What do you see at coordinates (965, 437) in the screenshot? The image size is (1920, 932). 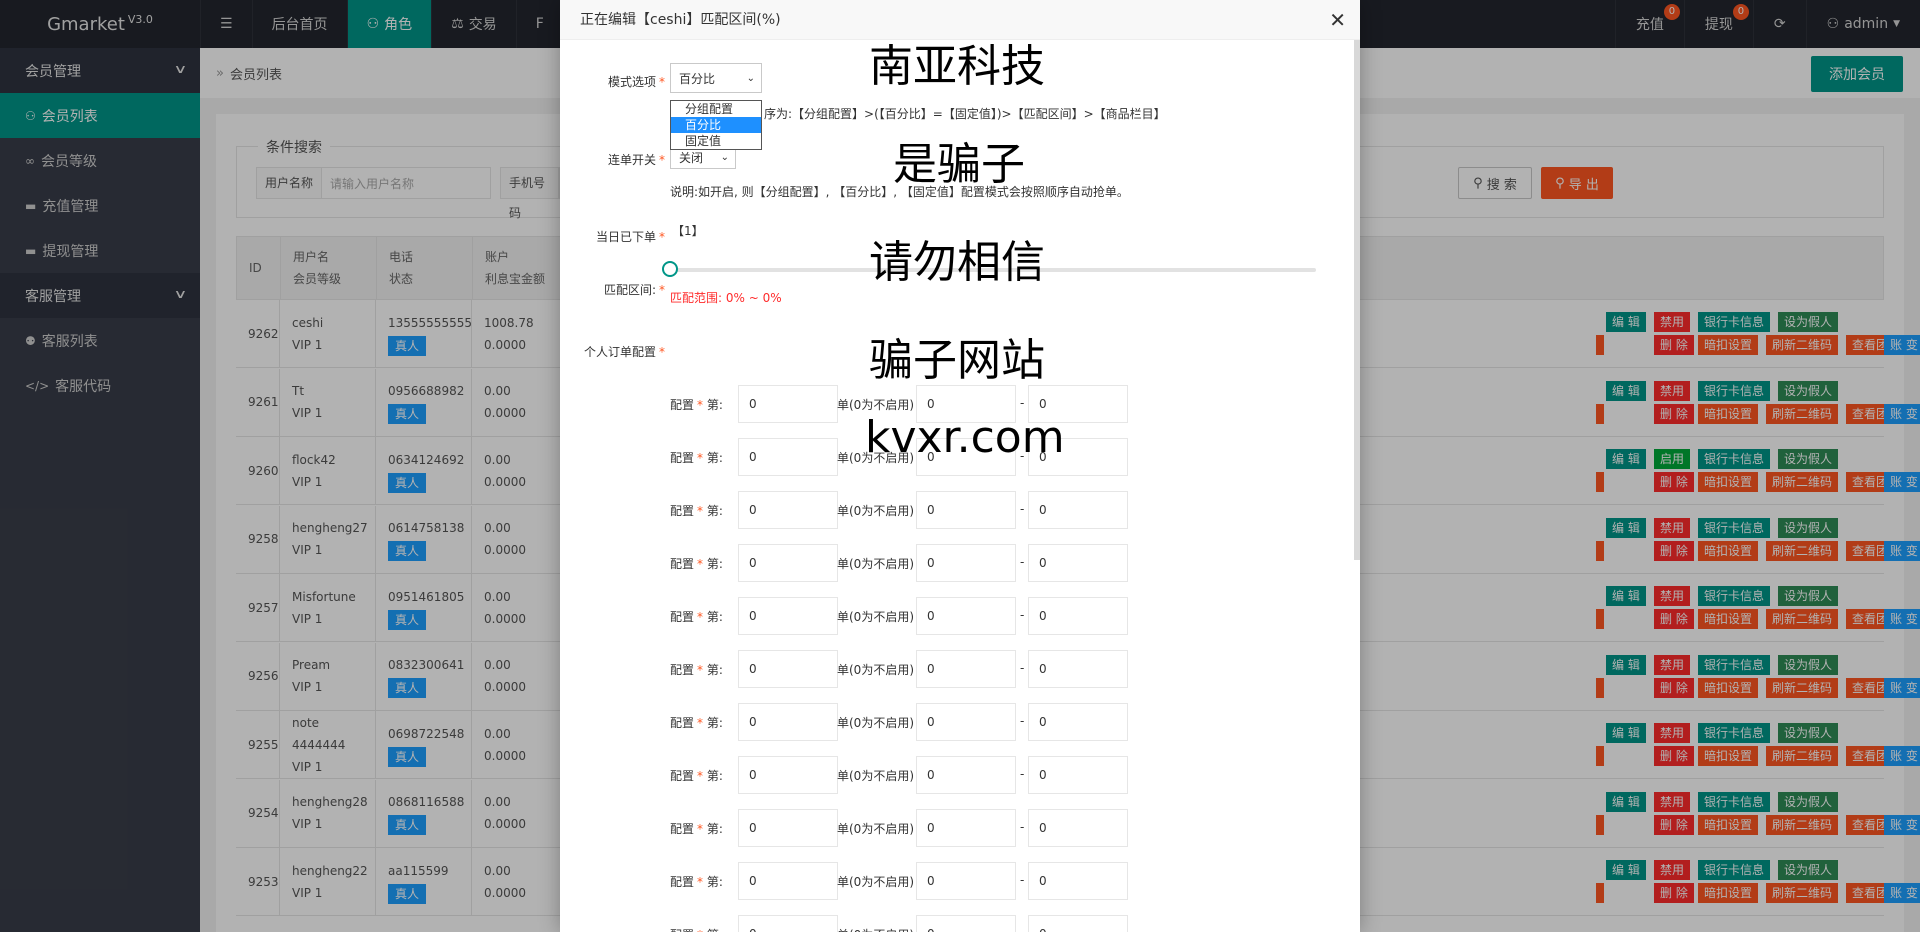 I see `overlay-text: kvxr.com` at bounding box center [965, 437].